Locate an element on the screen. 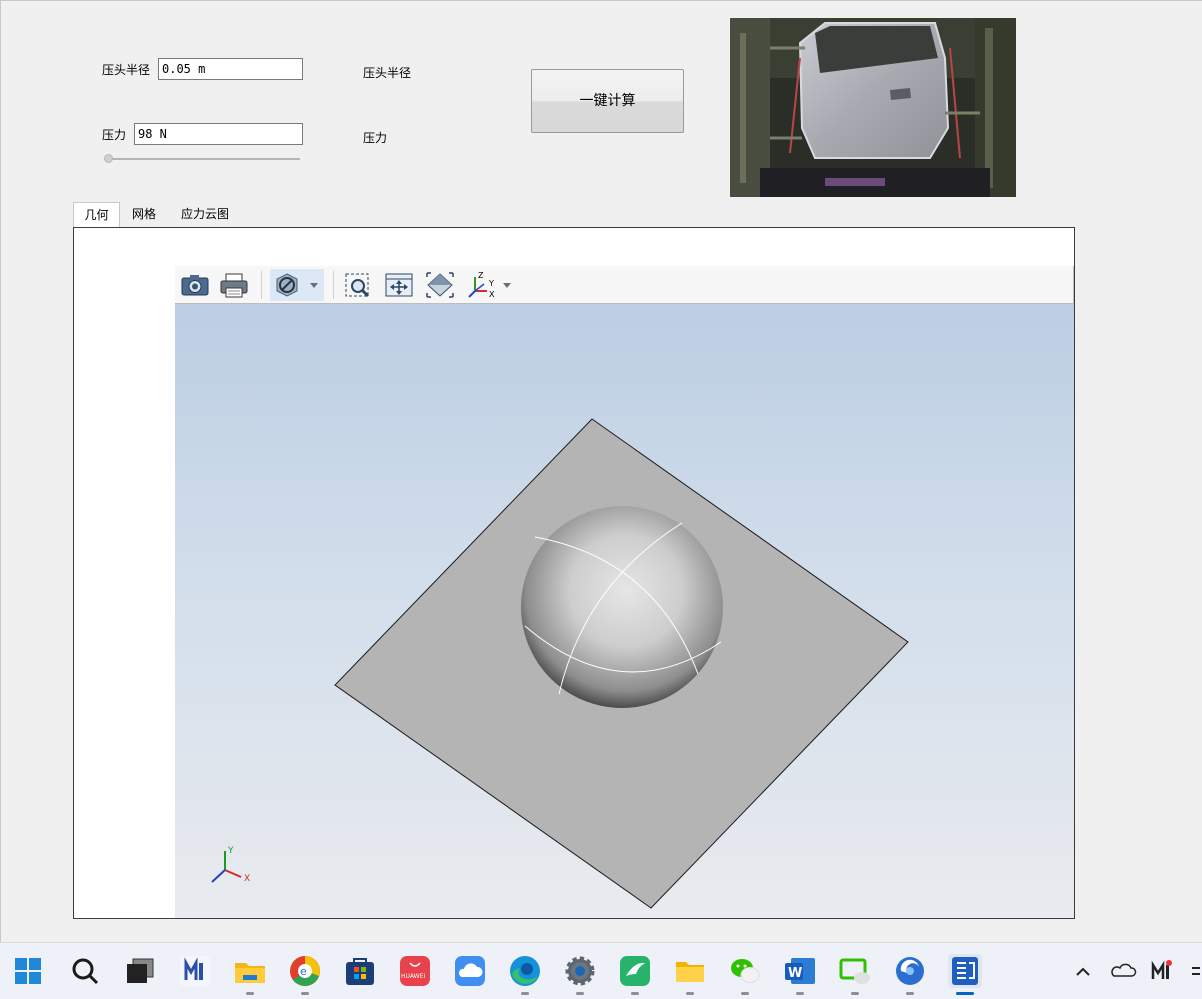 The width and height of the screenshot is (1202, 999). word-letter: W is located at coordinates (795, 973).